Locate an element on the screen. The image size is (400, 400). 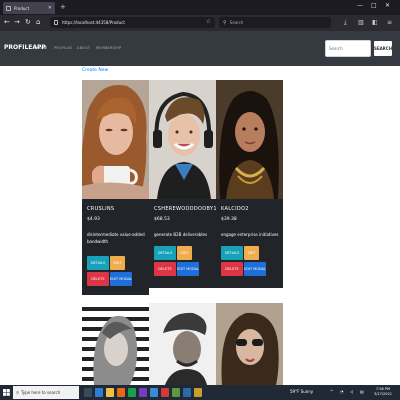
close-tab-icon: ✕ is located at coordinates (50, 8).